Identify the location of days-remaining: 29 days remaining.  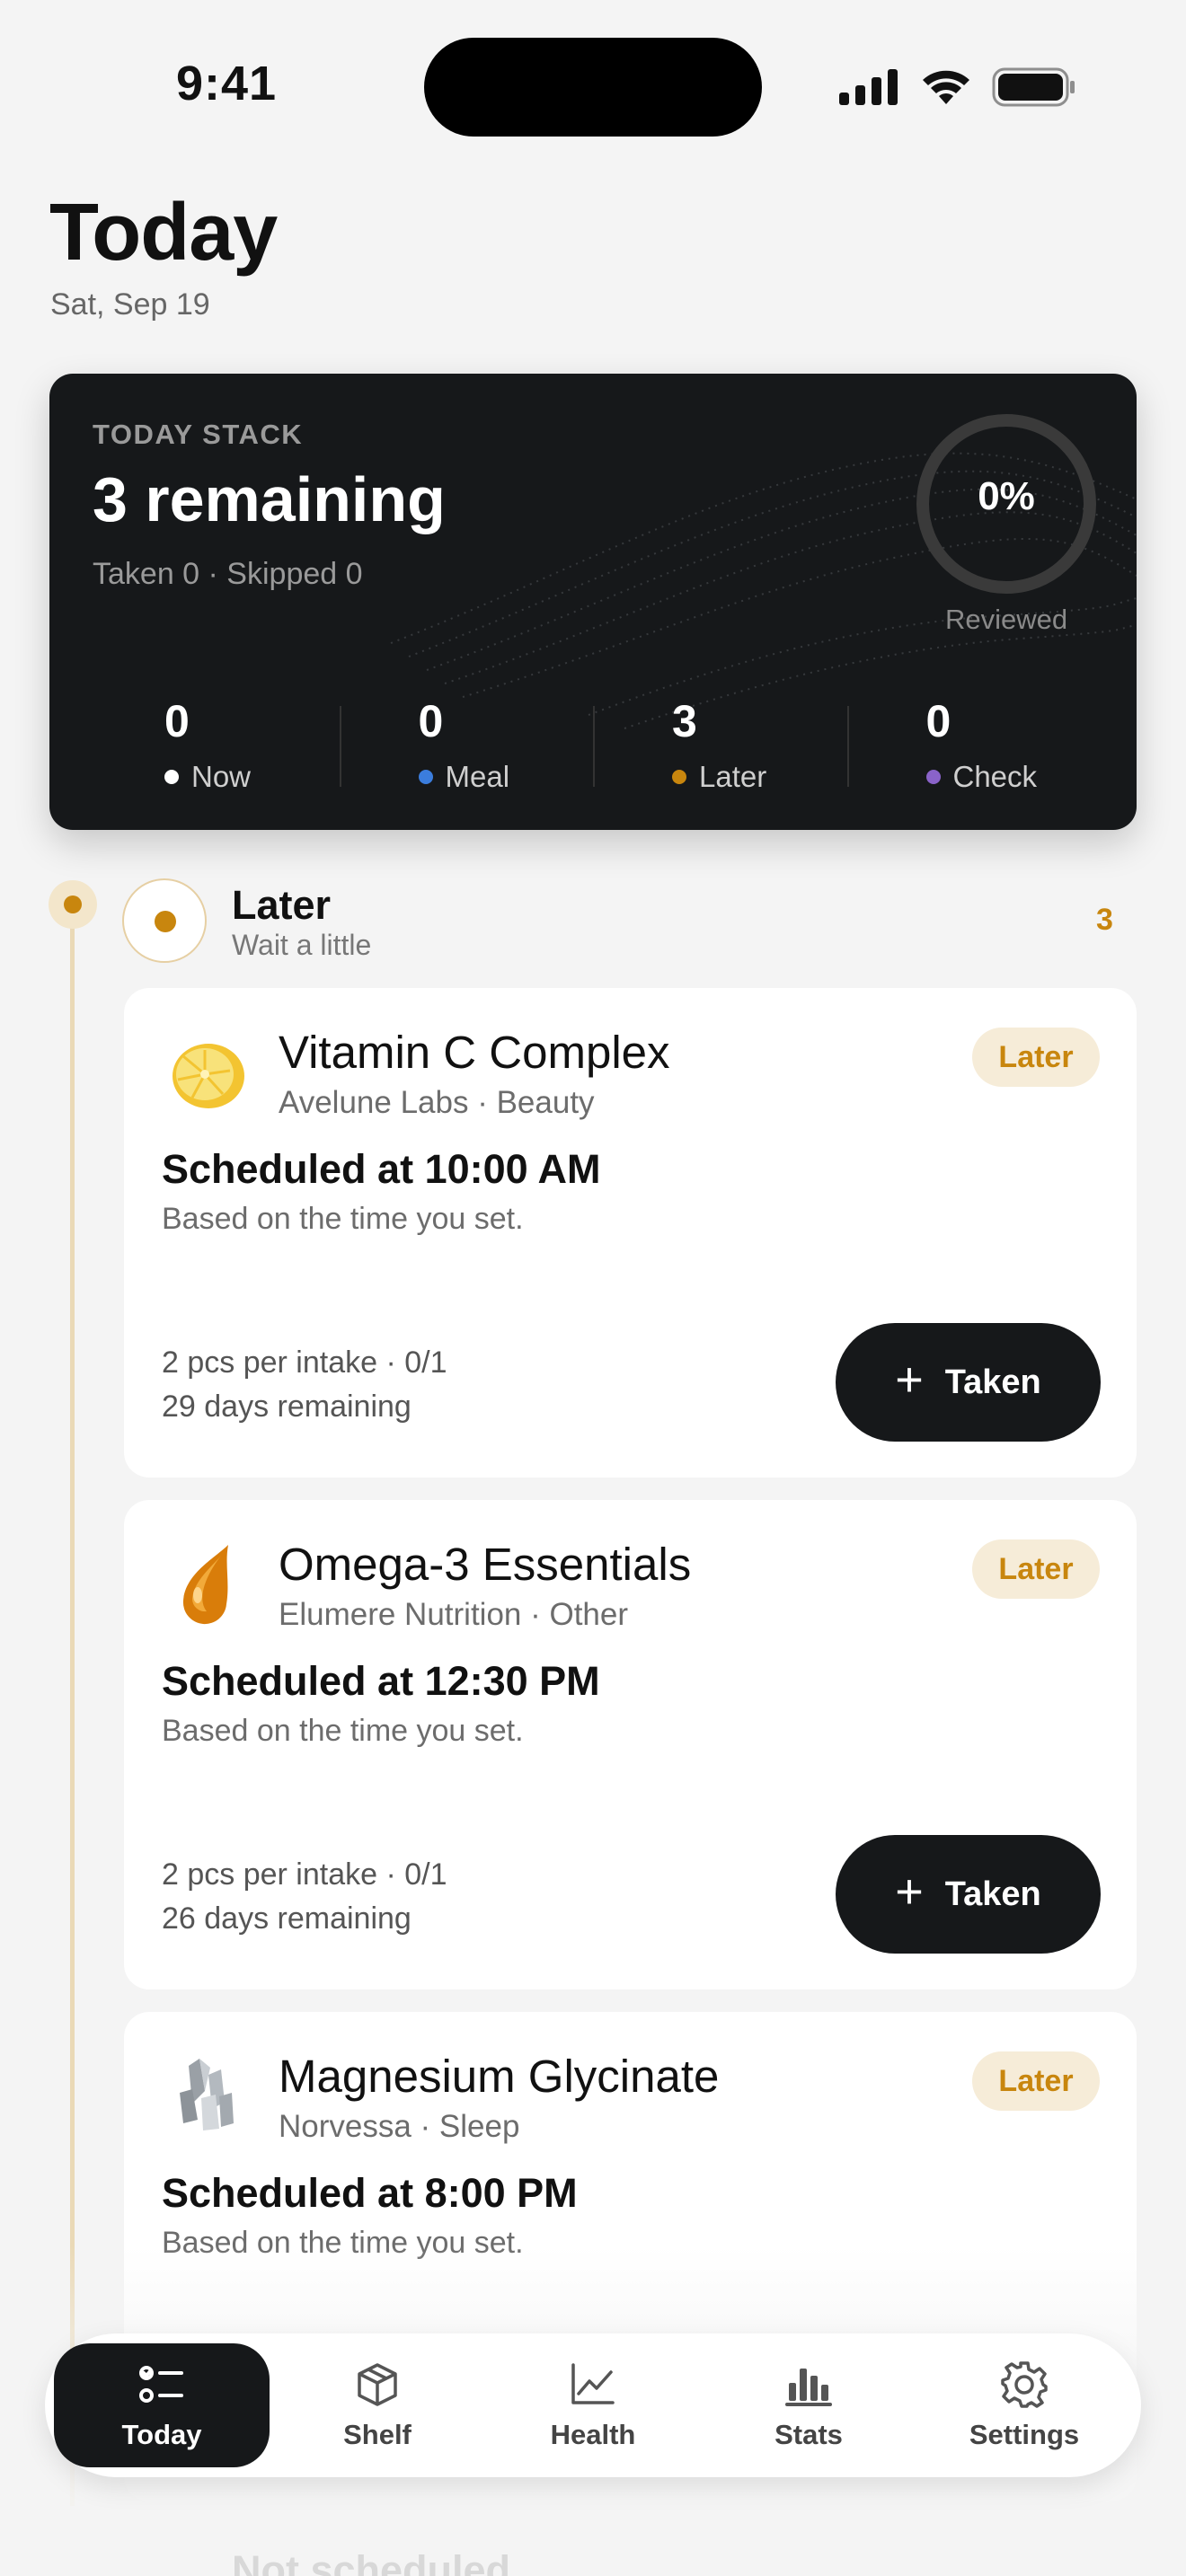
(287, 1406).